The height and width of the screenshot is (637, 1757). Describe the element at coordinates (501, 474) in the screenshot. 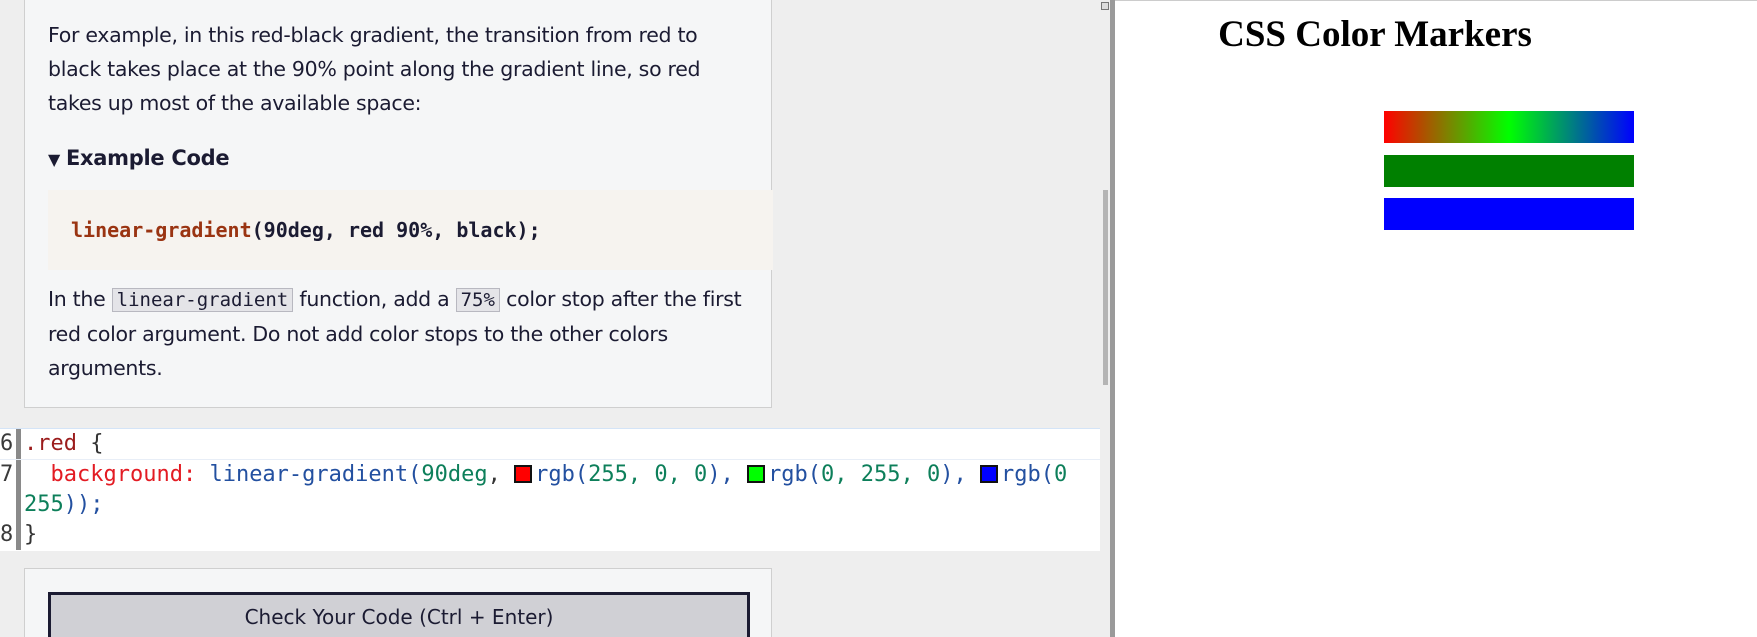

I see `comma: ,` at that location.